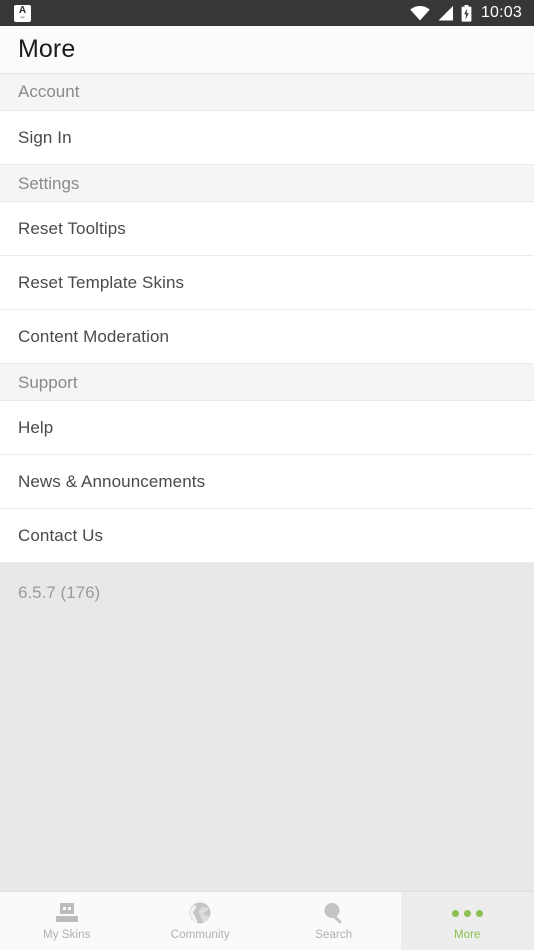 The image size is (534, 950). What do you see at coordinates (267, 337) in the screenshot?
I see `list-item-content-moderation: Content Moderation` at bounding box center [267, 337].